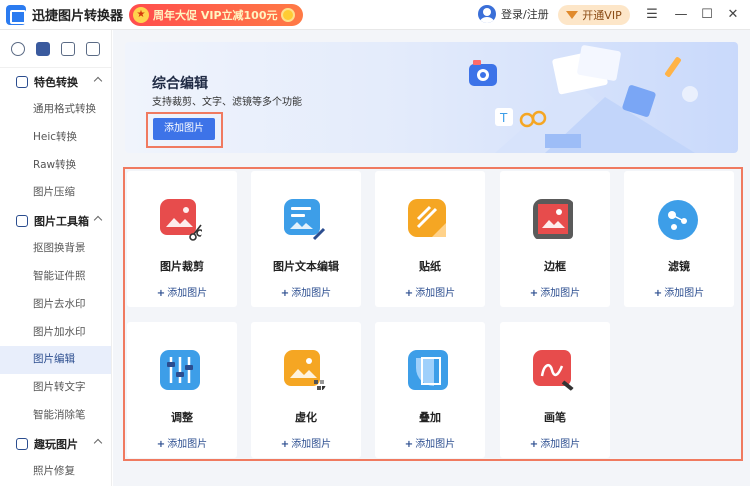 The height and width of the screenshot is (486, 750). Describe the element at coordinates (306, 266) in the screenshot. I see `tool-title: 图片文本编辑` at that location.